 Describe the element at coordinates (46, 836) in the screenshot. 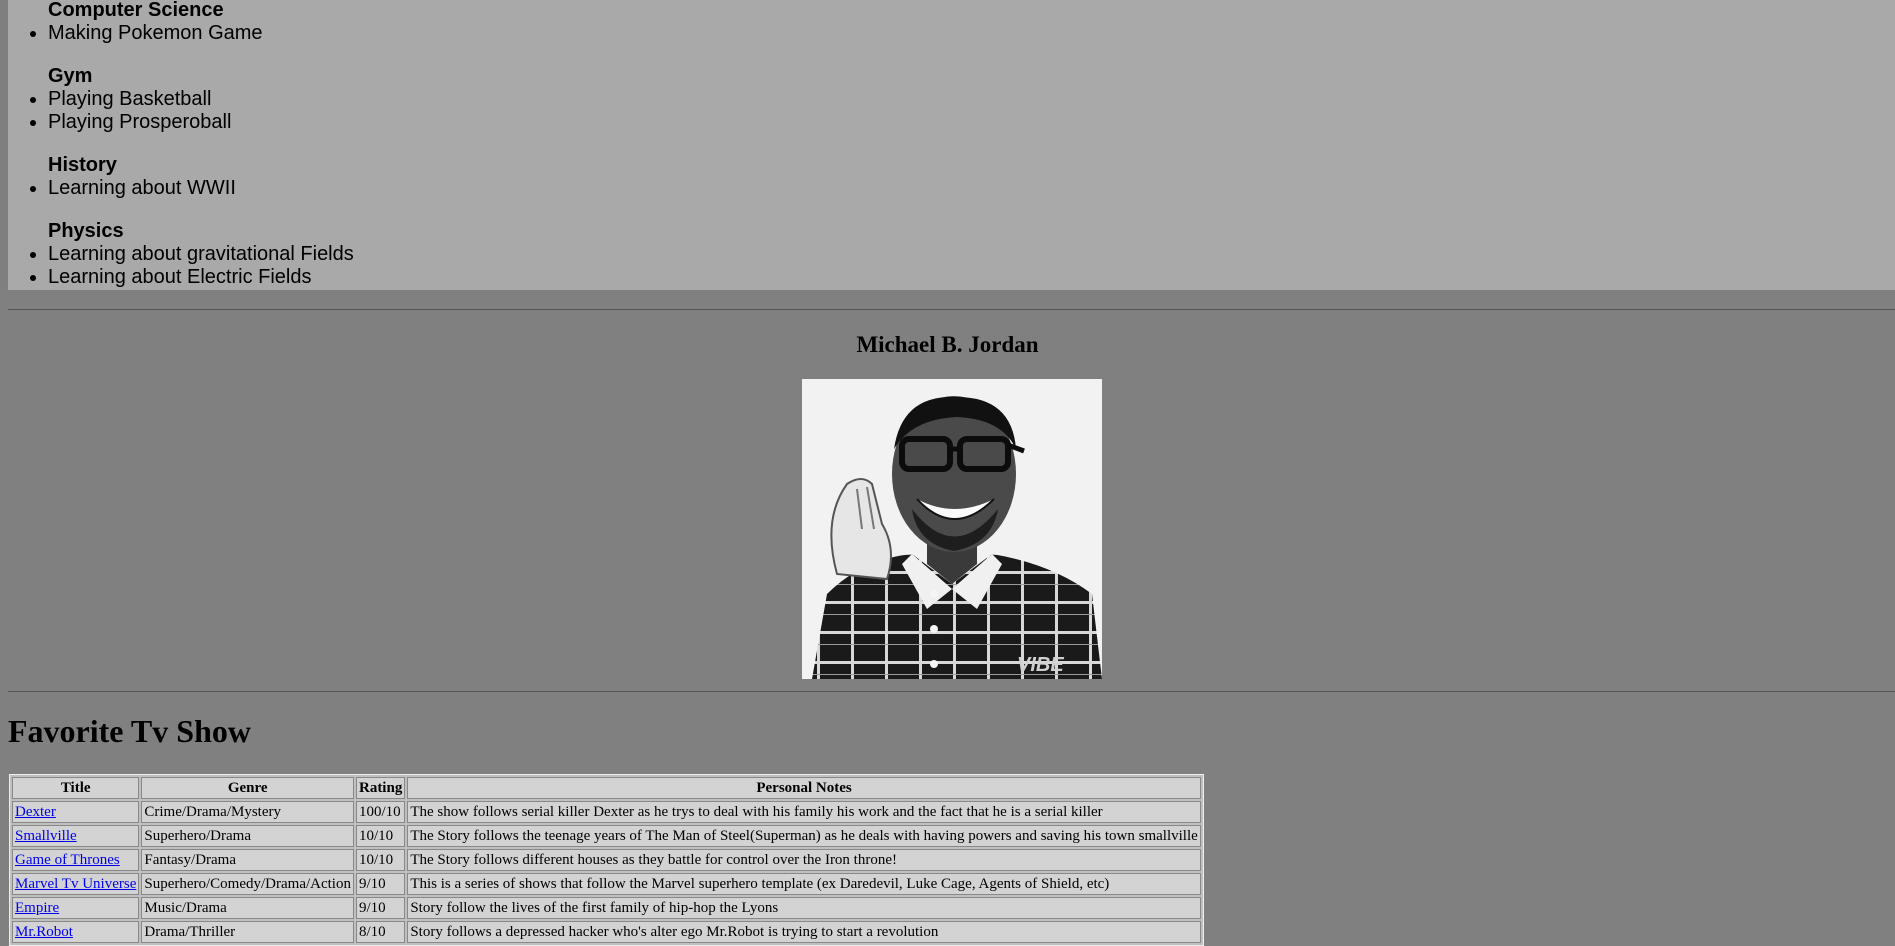

I see `show-link: Smallville` at that location.